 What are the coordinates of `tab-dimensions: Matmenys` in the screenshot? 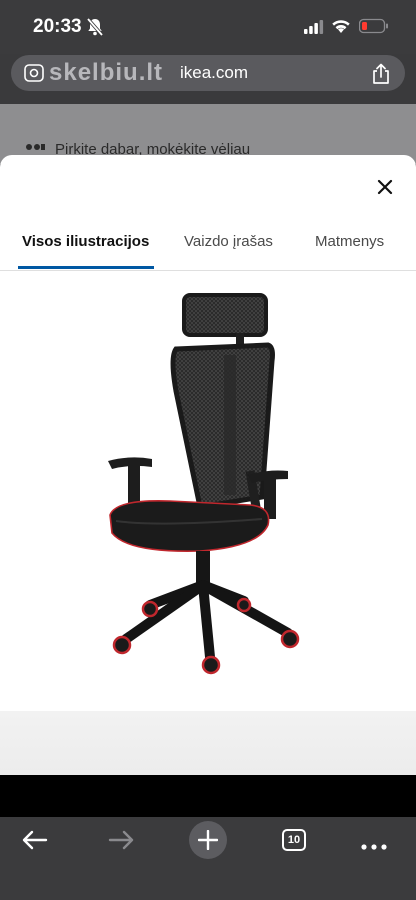 It's located at (349, 241).